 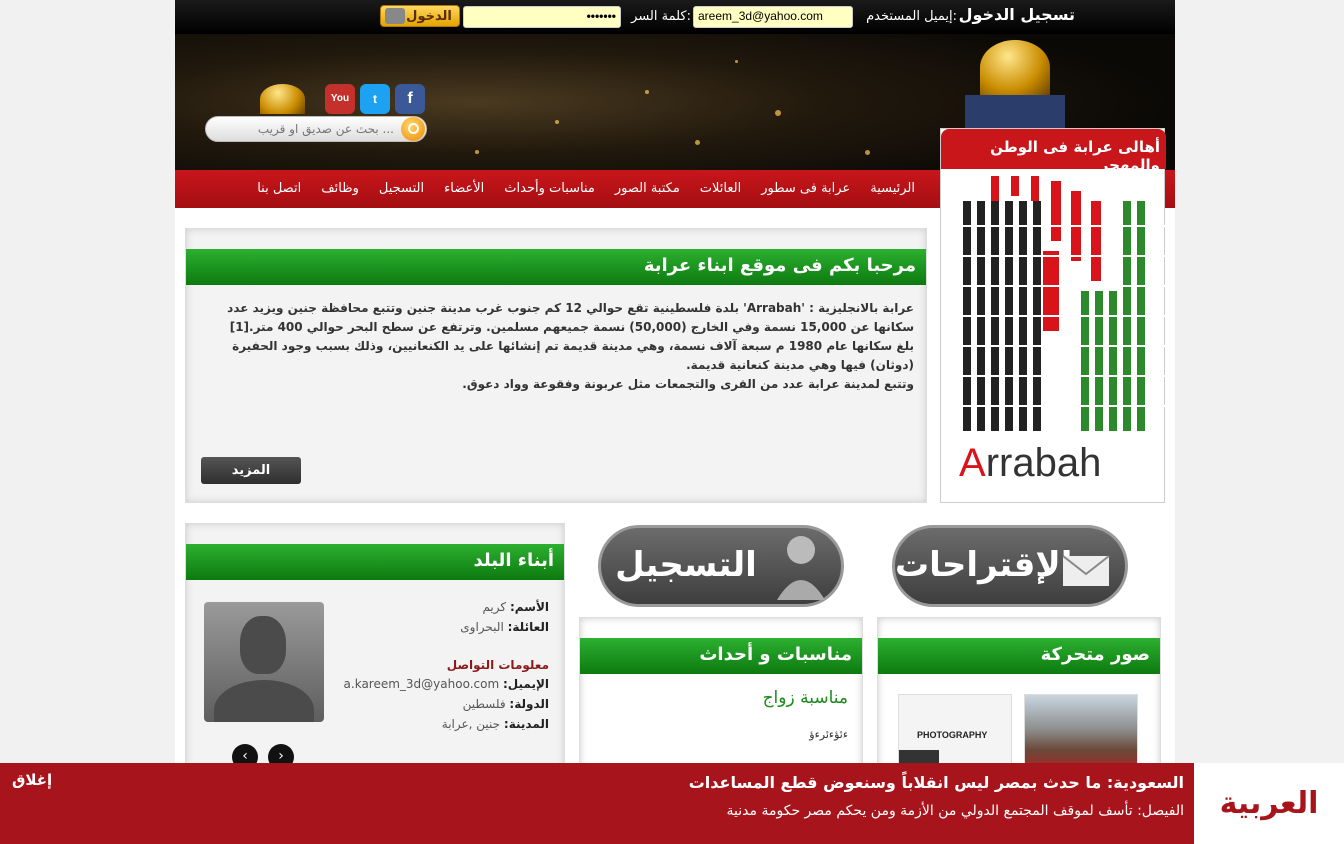 I want to click on member-city-row: المدينة: جنين ,عرابة, so click(x=495, y=724).